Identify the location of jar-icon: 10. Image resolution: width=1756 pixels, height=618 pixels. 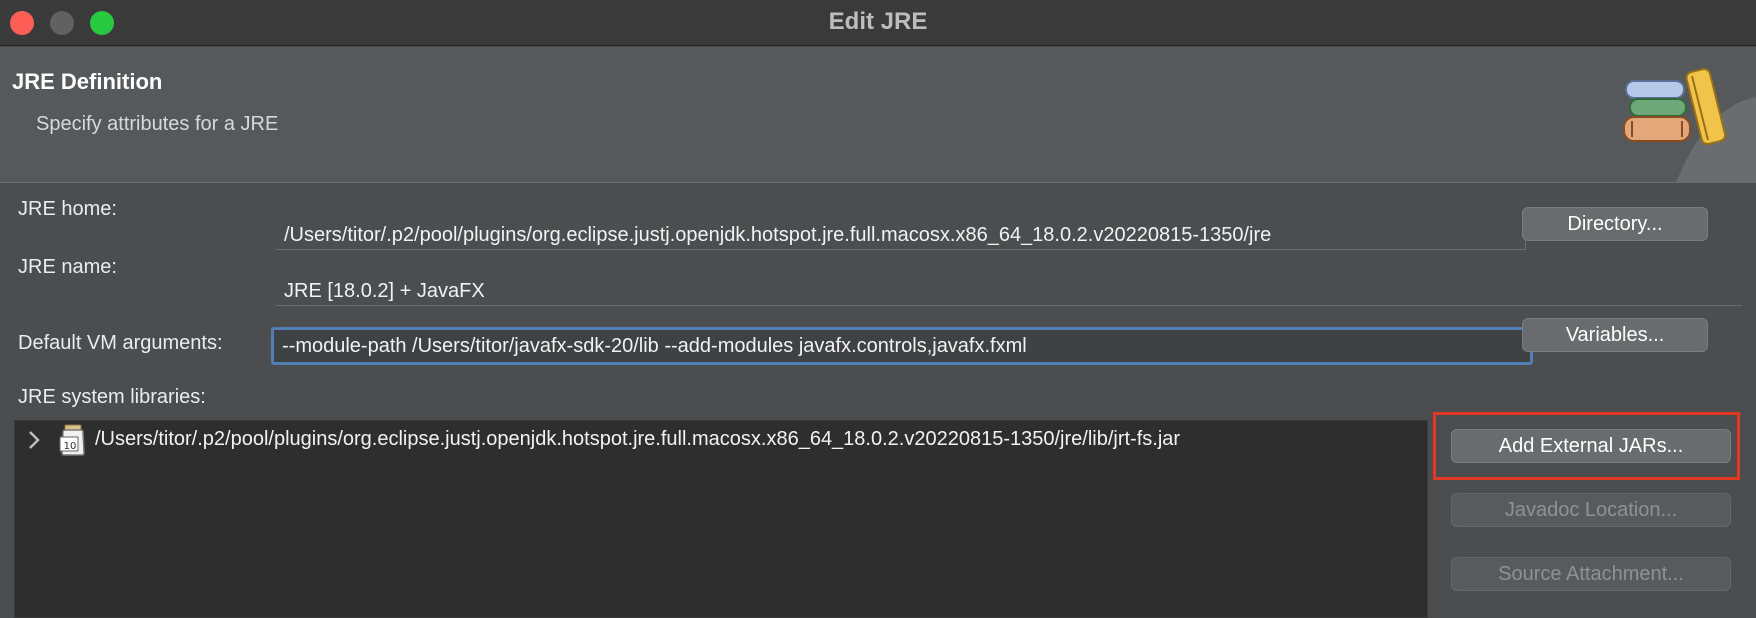
(72, 440).